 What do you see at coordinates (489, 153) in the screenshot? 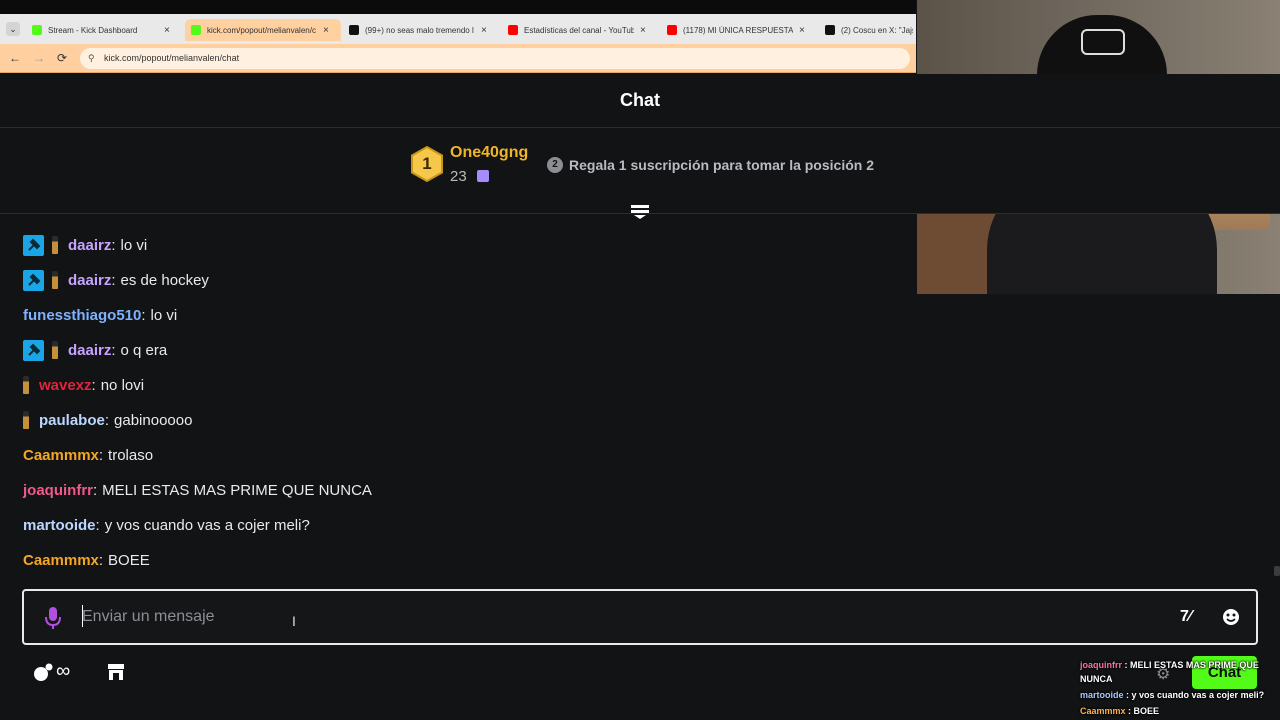
I see `leaderboard-username: One40gng` at bounding box center [489, 153].